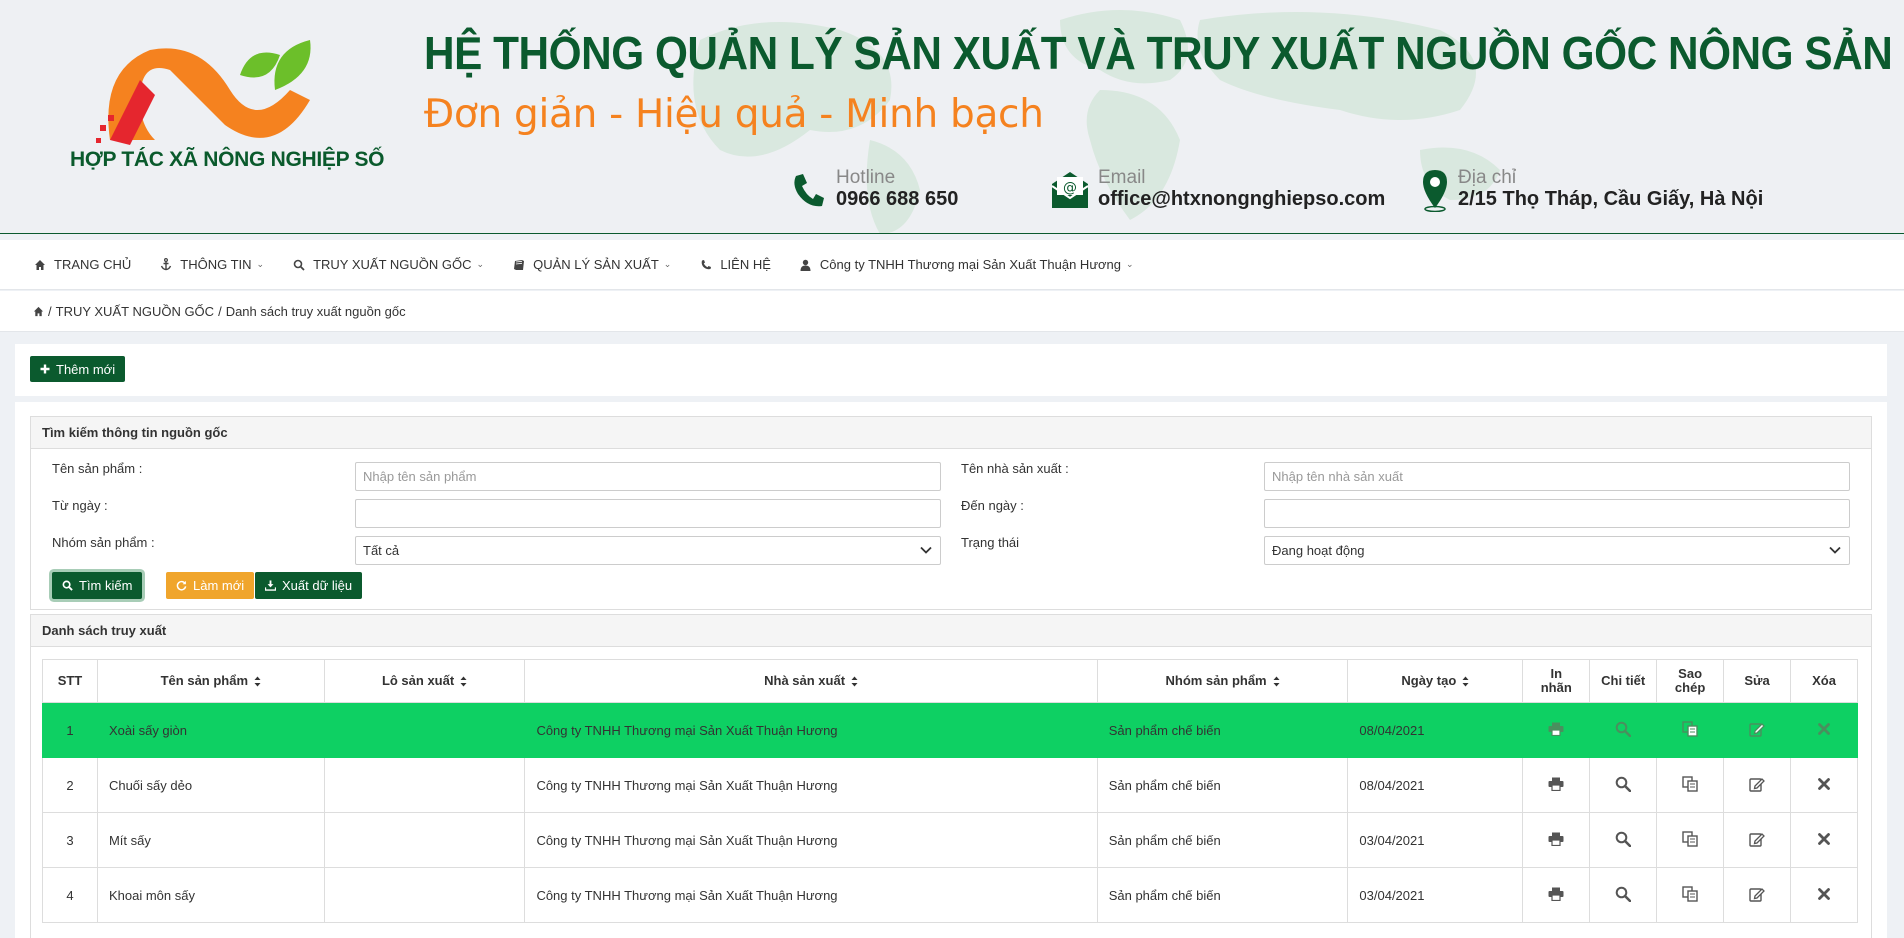 Image resolution: width=1904 pixels, height=938 pixels. Describe the element at coordinates (45, 369) in the screenshot. I see `plus-icon` at that location.